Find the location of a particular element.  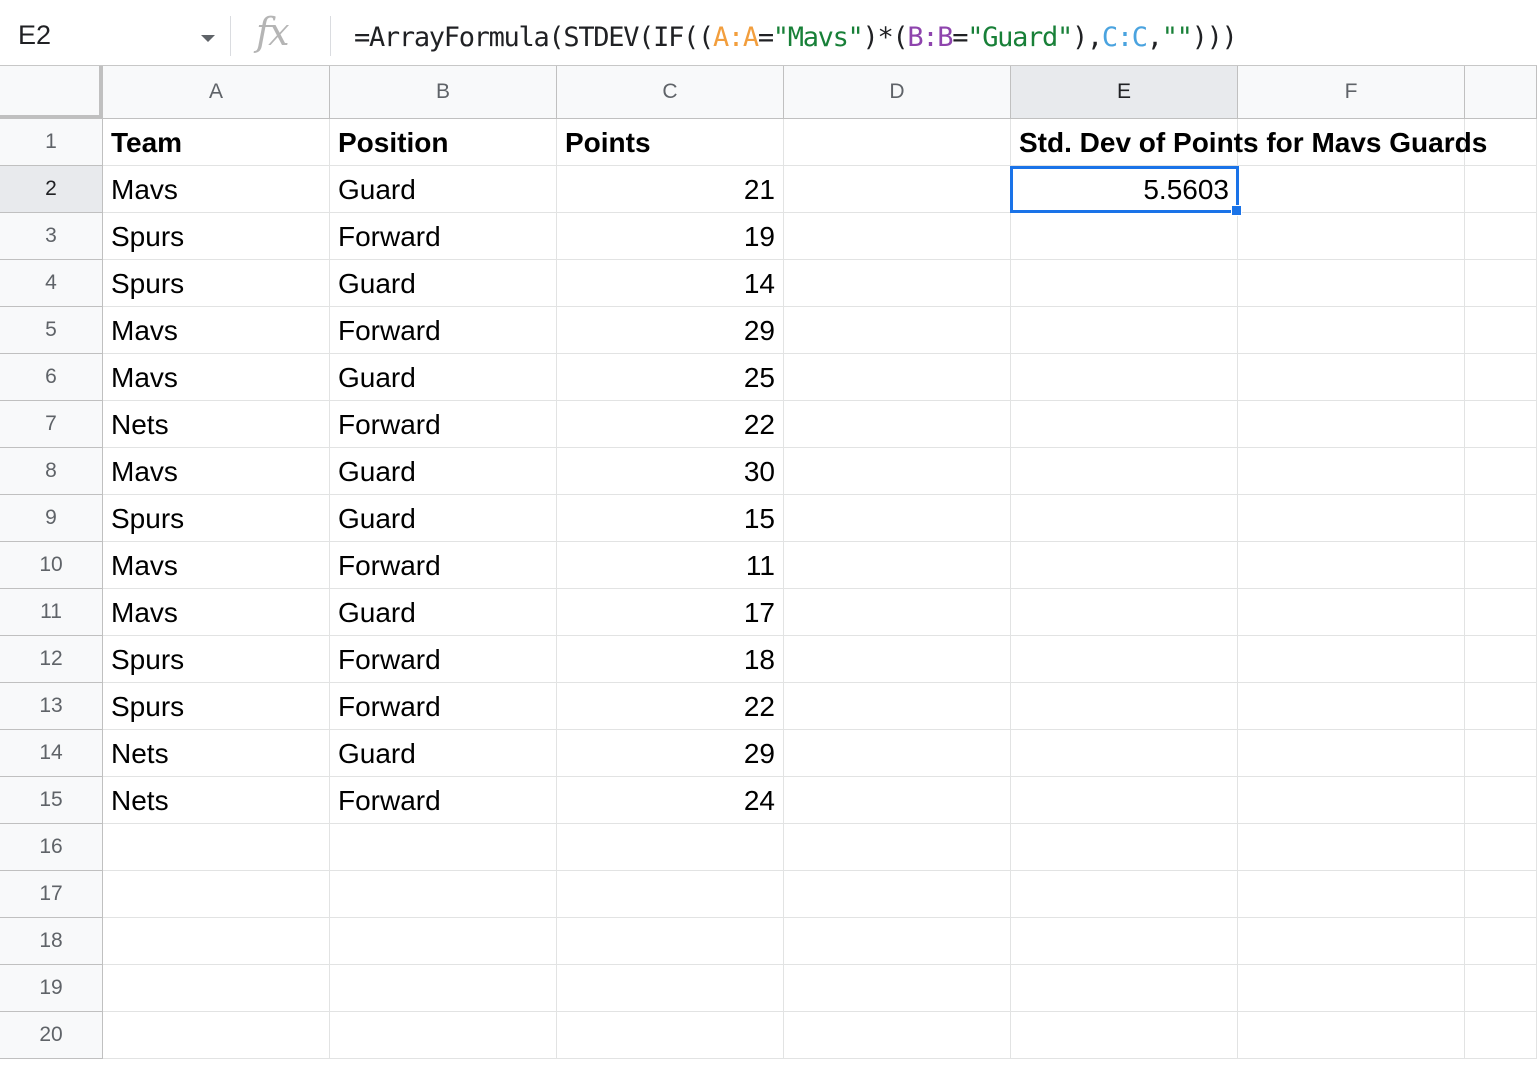

column-header-a: A is located at coordinates (216, 92).